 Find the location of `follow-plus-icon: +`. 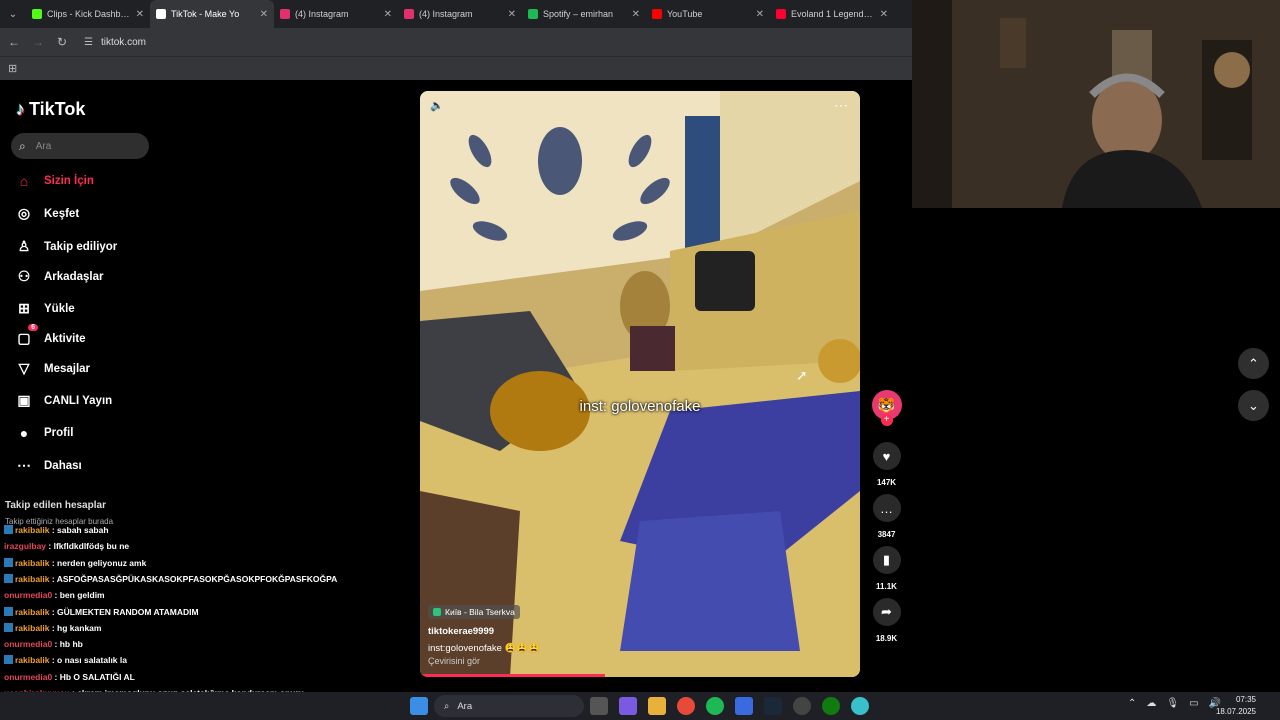

follow-plus-icon: + is located at coordinates (886, 420).